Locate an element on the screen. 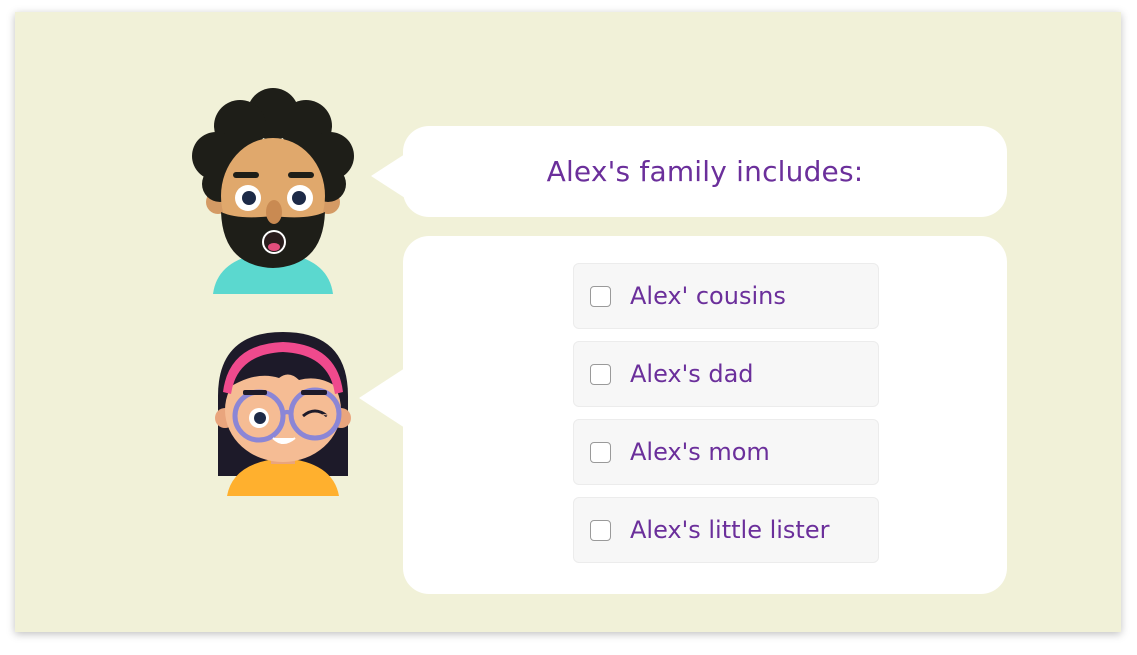  option-alex-mom: Alex's mom is located at coordinates (726, 452).